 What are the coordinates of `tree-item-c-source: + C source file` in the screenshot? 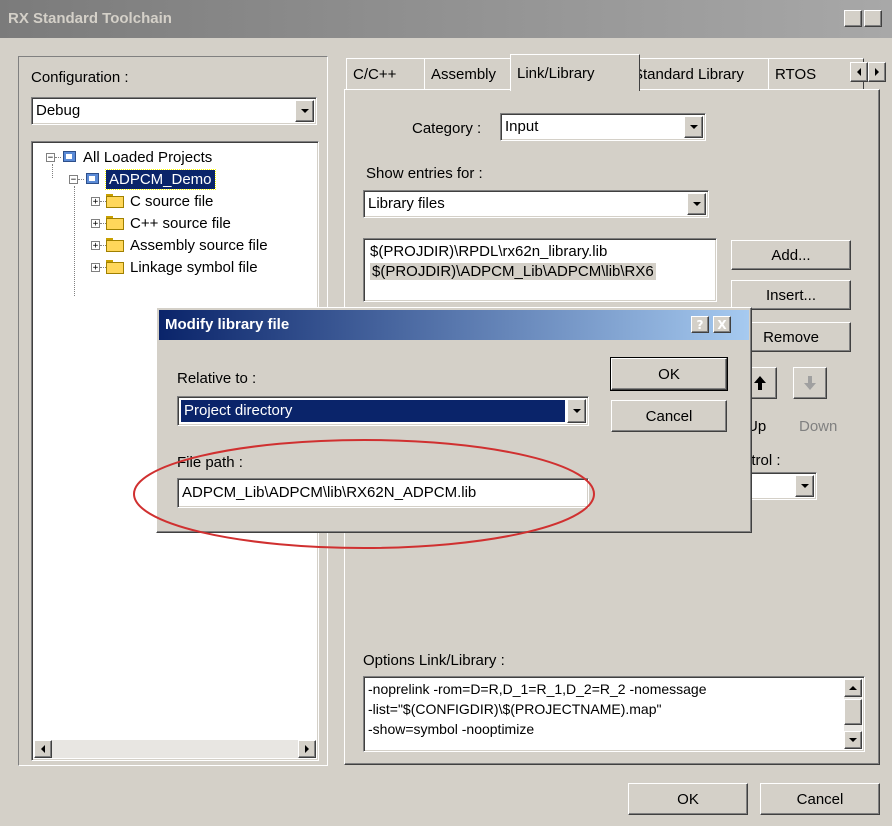 It's located at (152, 201).